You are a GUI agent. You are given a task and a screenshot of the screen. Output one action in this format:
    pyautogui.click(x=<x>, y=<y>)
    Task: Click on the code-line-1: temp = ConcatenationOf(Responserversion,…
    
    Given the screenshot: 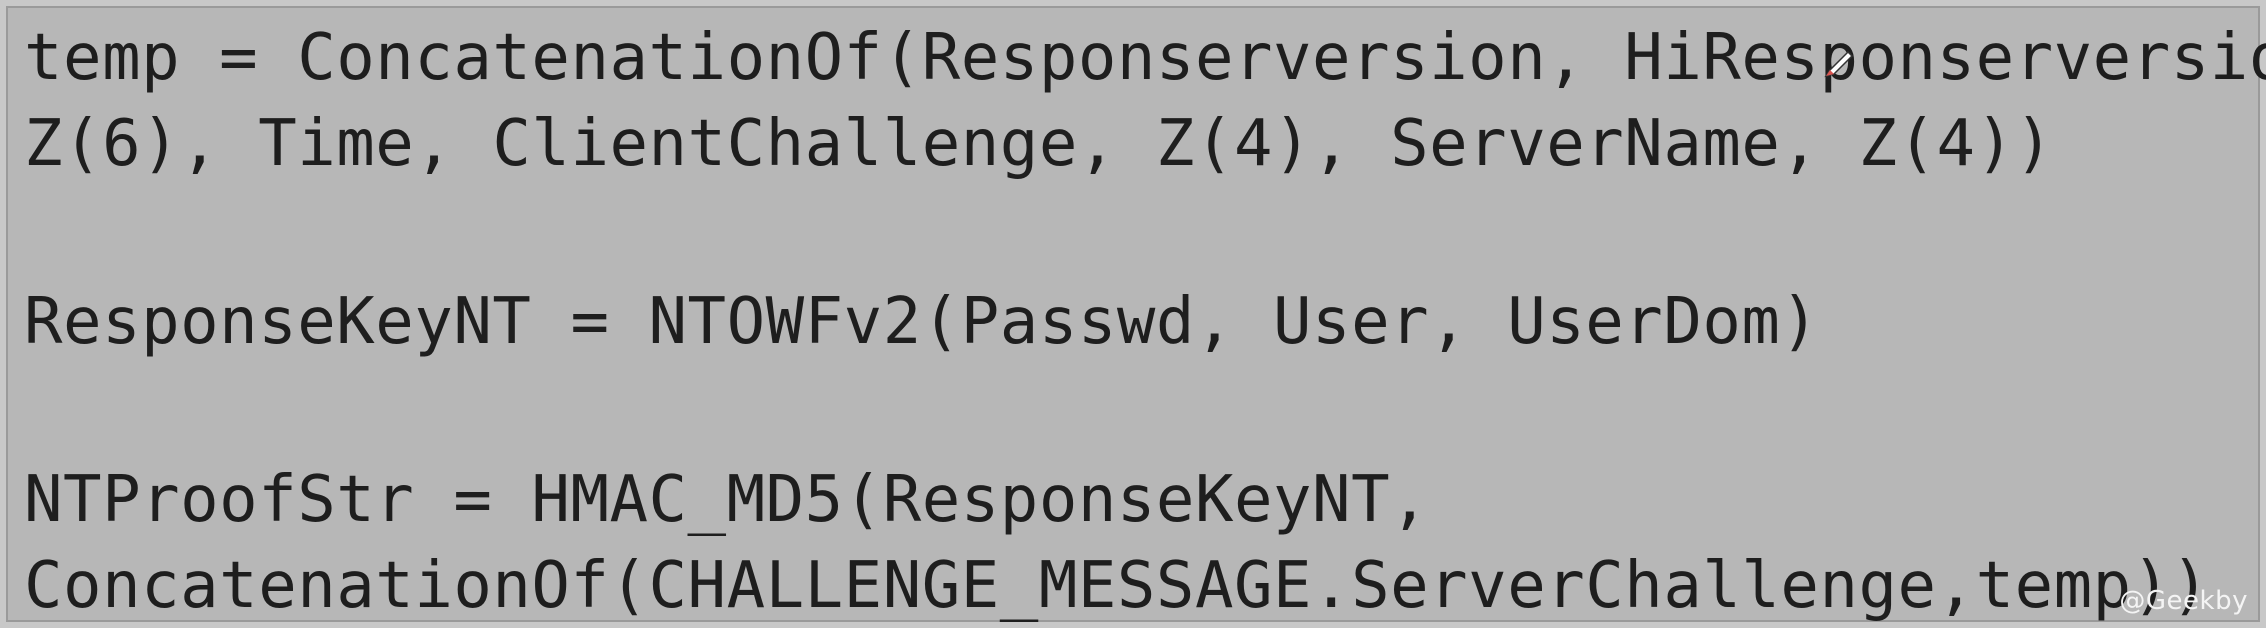 What is the action you would take?
    pyautogui.click(x=1145, y=58)
    